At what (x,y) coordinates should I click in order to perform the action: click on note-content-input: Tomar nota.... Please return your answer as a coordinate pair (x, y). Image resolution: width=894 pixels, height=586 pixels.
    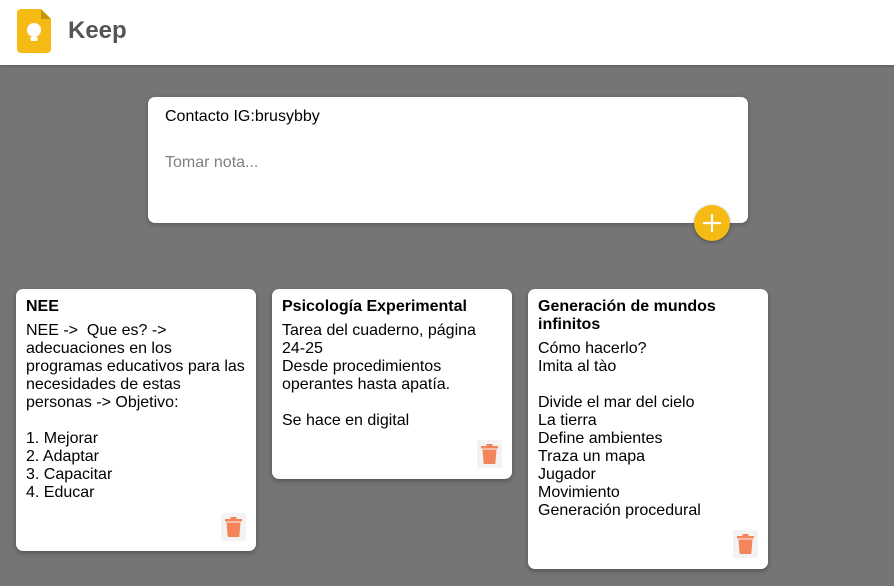
    Looking at the image, I should click on (211, 163).